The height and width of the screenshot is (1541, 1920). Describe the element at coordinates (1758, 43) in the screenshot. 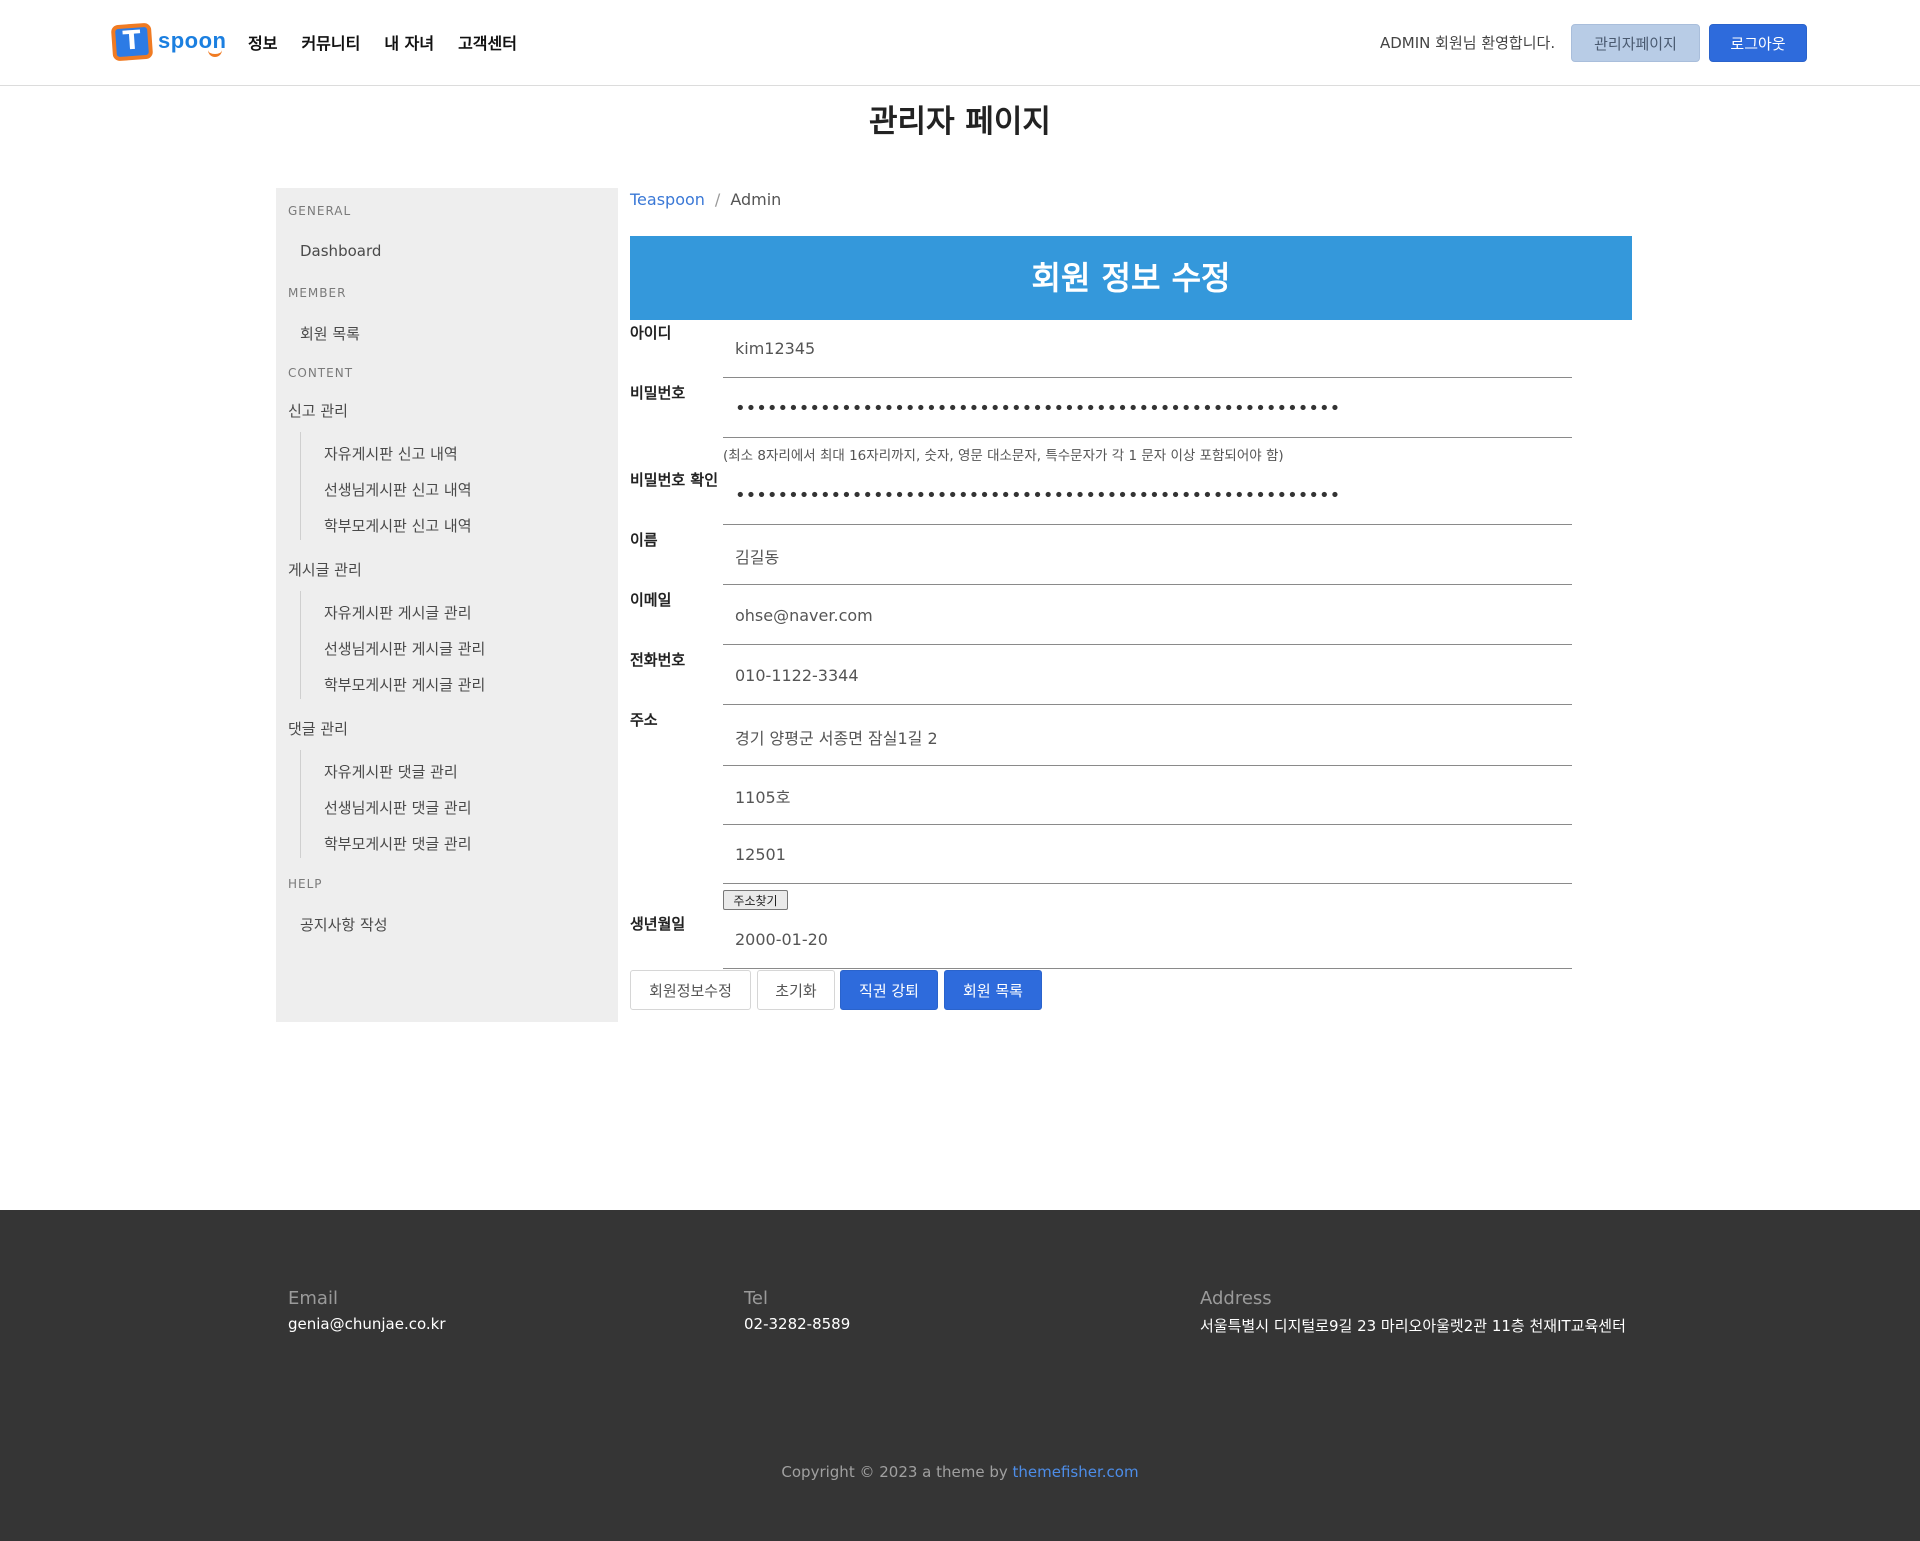

I see `logout-button: 로그아웃` at that location.